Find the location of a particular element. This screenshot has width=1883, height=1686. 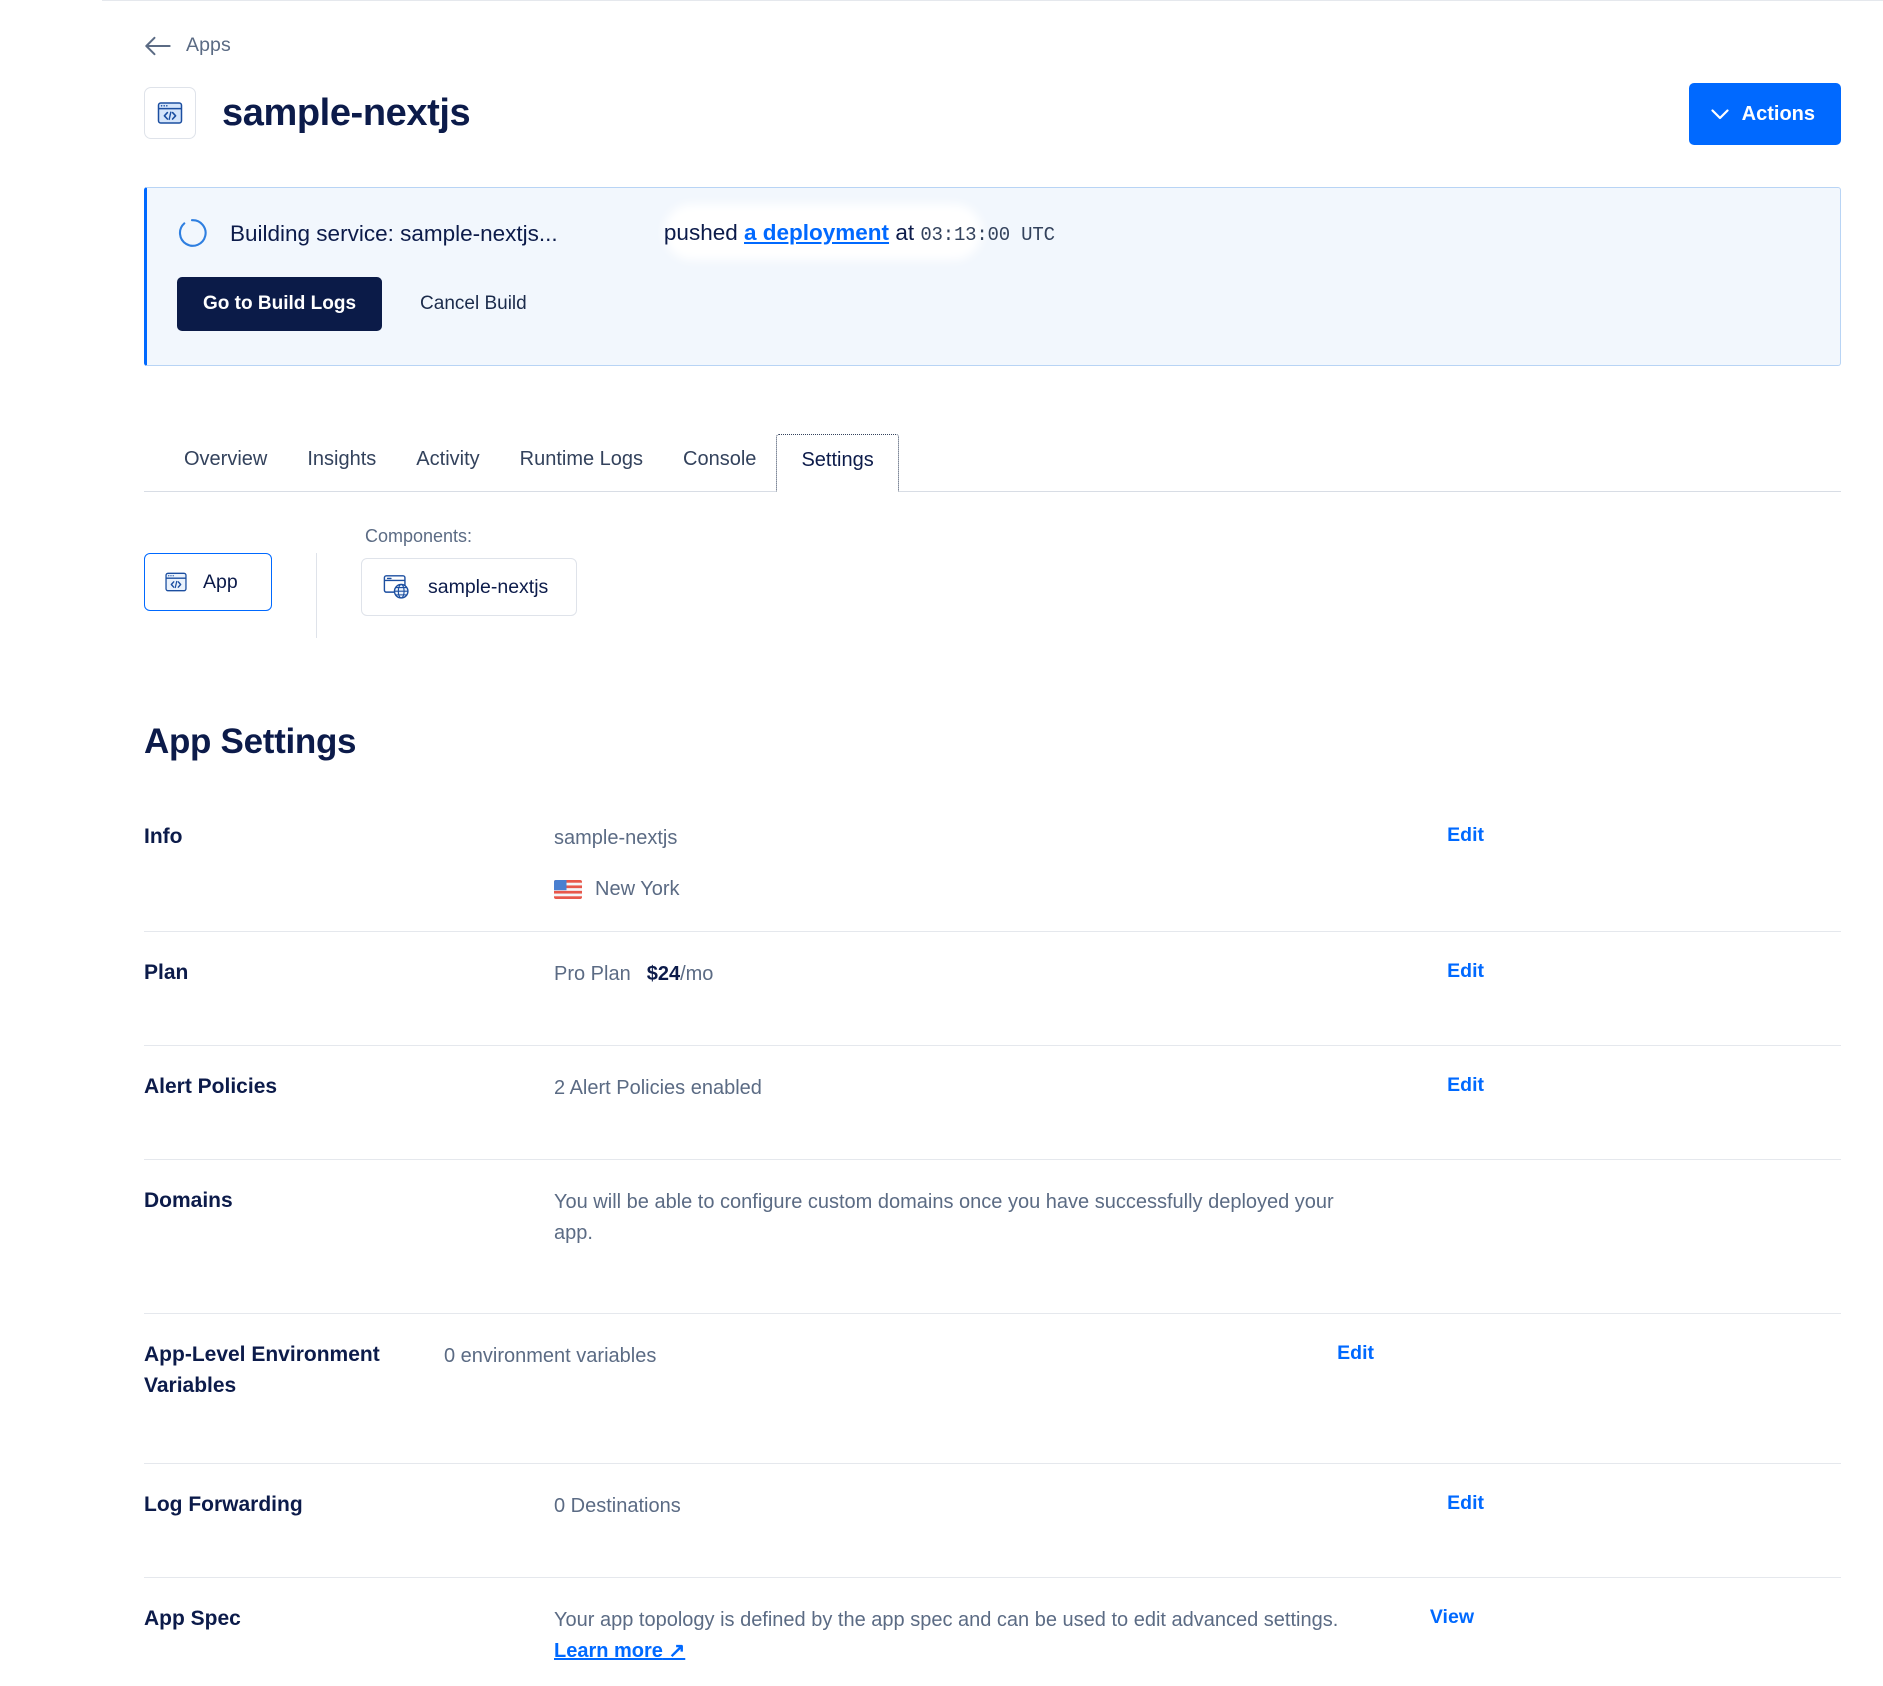

app-name-value: sample-nextjs is located at coordinates (616, 838).